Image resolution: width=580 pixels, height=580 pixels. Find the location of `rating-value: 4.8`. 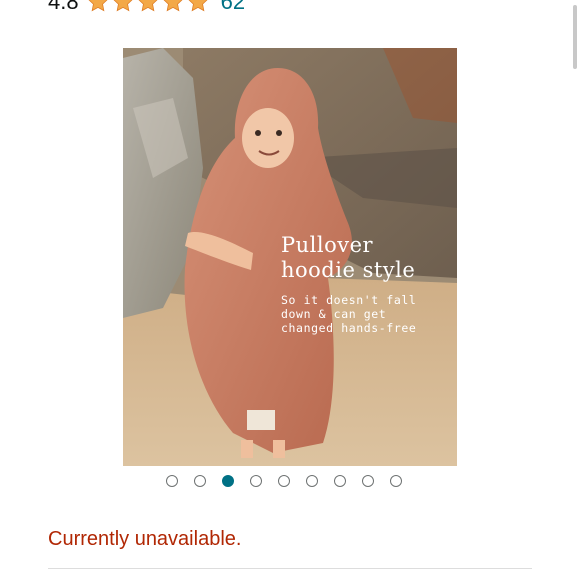

rating-value: 4.8 is located at coordinates (63, 7).